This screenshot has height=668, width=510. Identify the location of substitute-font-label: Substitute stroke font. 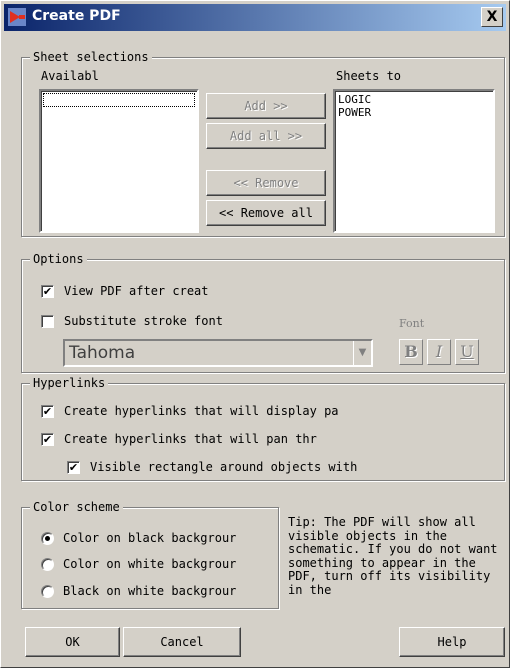
(143, 321).